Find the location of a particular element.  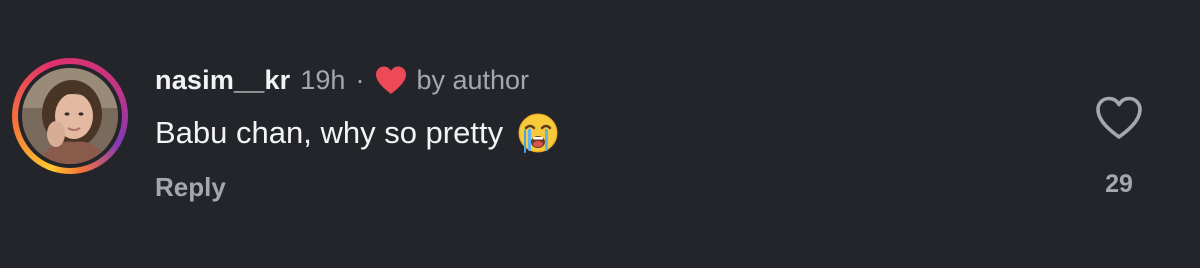

timestamp: 19h is located at coordinates (323, 79).